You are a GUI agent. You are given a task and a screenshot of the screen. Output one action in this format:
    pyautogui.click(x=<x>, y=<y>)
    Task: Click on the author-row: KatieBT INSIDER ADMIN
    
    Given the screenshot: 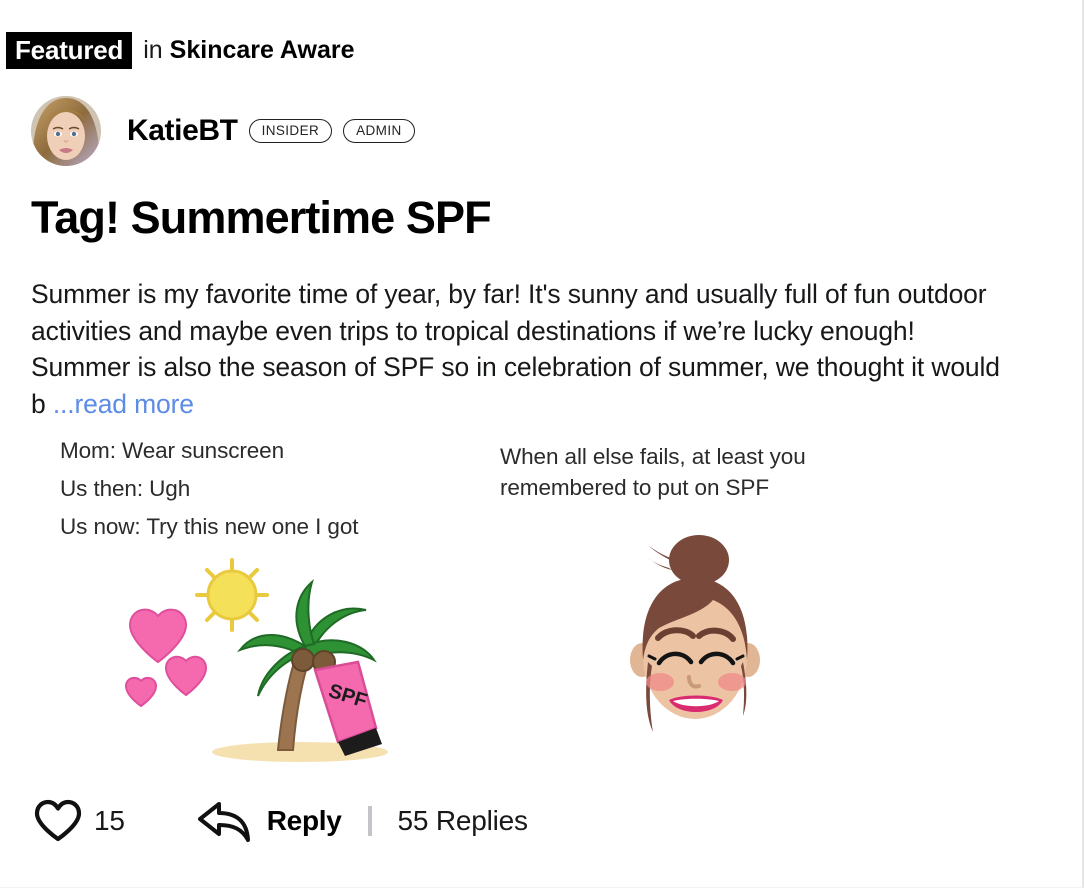 What is the action you would take?
    pyautogui.click(x=223, y=131)
    